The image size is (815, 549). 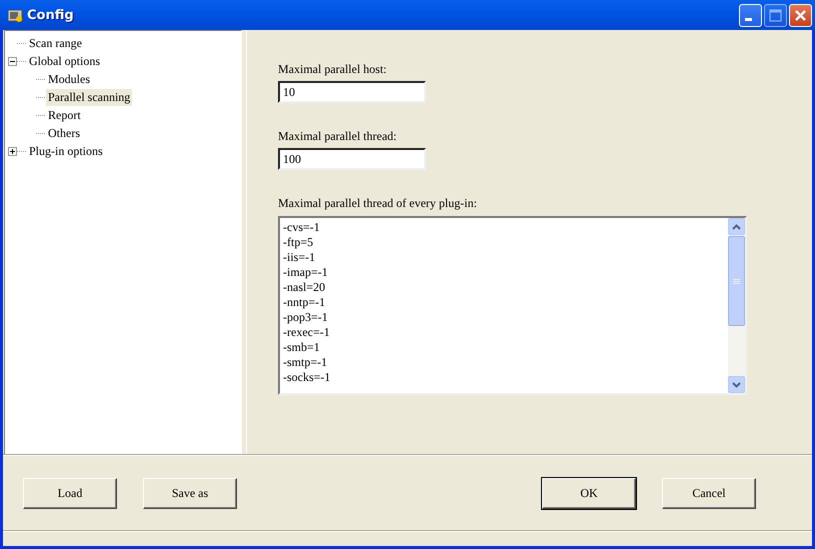 I want to click on field-label: Maximal parallel thread of every plug-in:, so click(x=378, y=203).